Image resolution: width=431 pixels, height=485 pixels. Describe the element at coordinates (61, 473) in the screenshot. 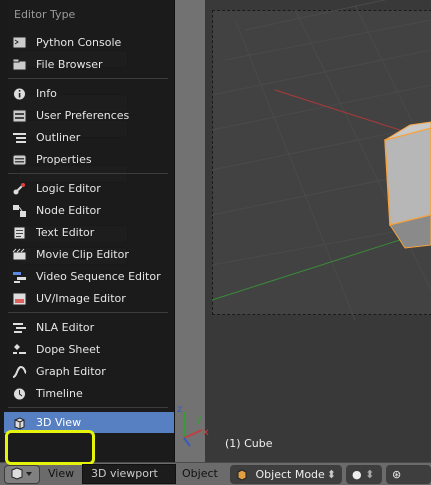

I see `view-menu: View` at that location.